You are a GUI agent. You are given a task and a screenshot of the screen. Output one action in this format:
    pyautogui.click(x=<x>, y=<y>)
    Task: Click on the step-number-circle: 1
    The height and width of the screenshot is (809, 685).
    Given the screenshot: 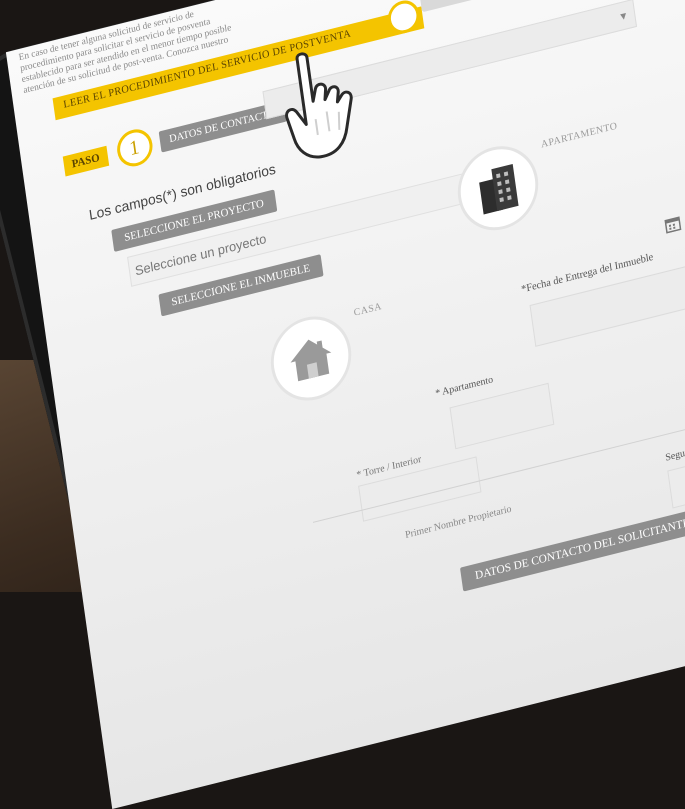 What is the action you would take?
    pyautogui.click(x=134, y=148)
    